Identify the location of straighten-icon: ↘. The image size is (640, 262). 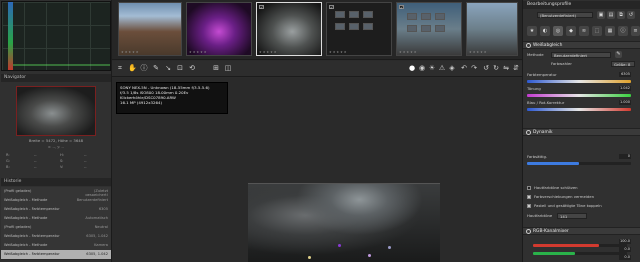
(168, 68).